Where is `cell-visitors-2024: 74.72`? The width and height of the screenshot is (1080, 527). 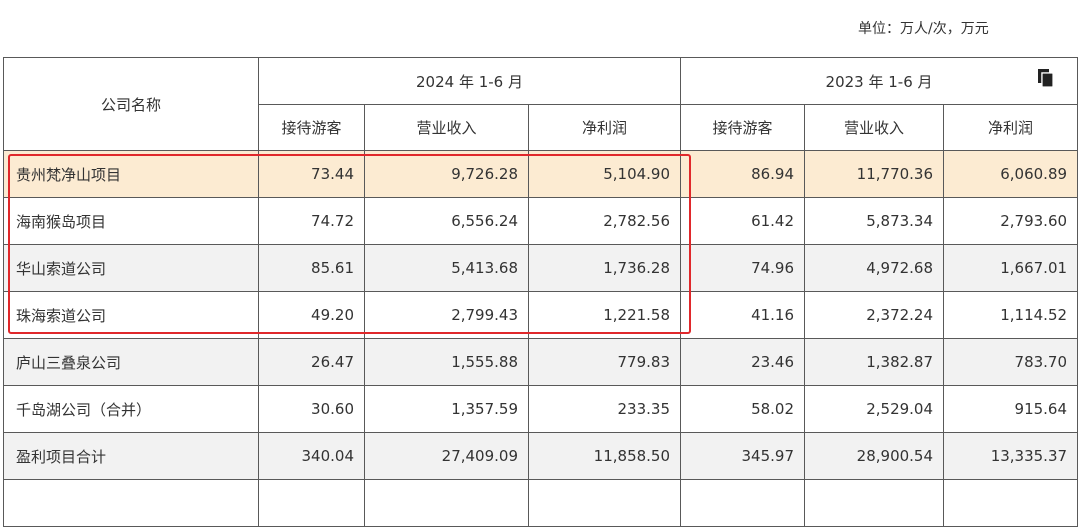 cell-visitors-2024: 74.72 is located at coordinates (311, 221).